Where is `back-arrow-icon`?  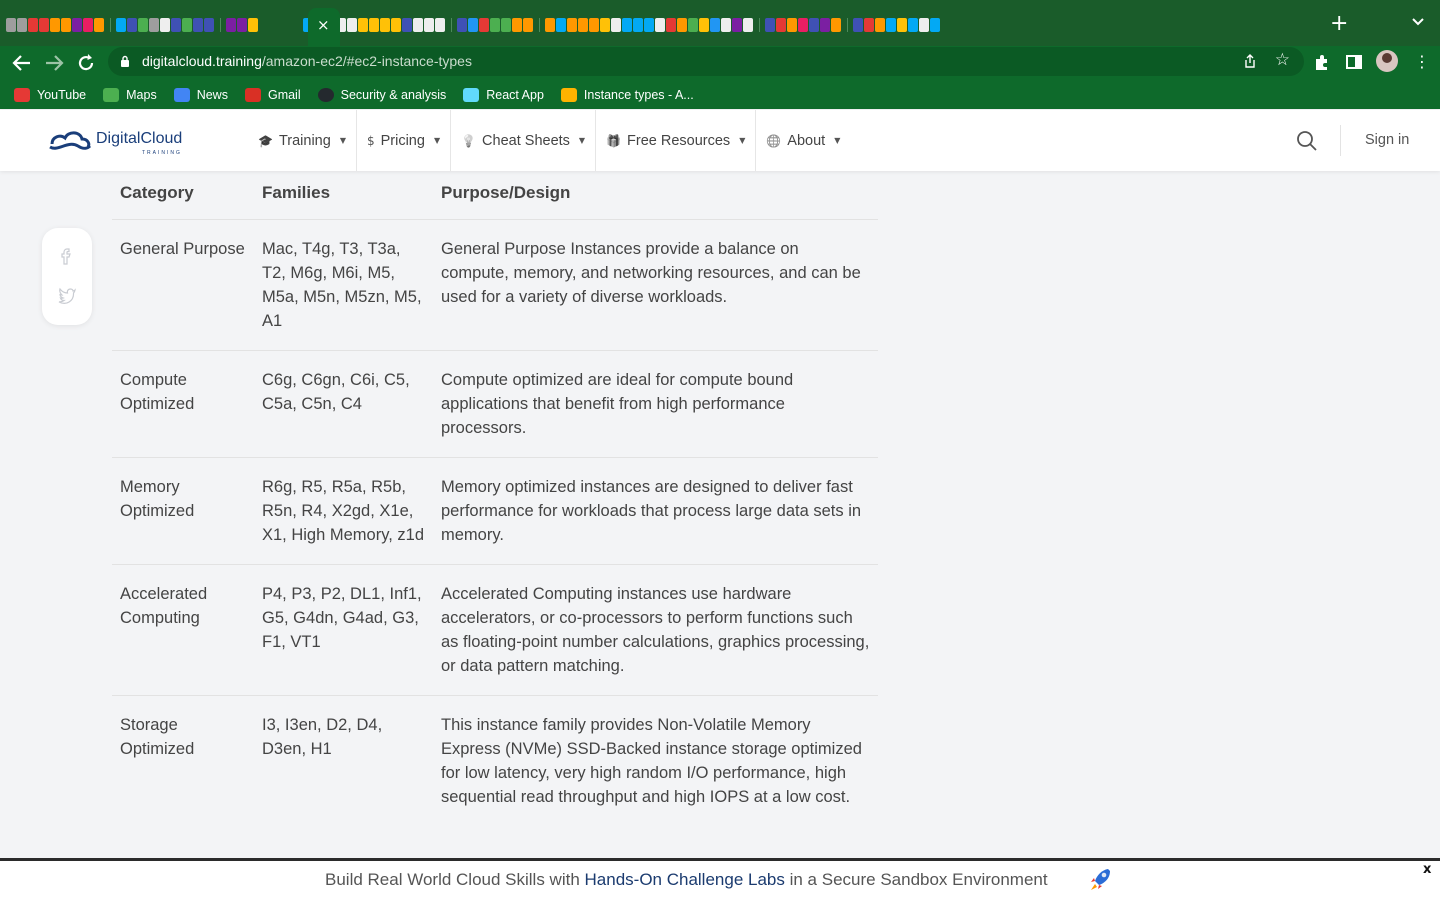
back-arrow-icon is located at coordinates (22, 63).